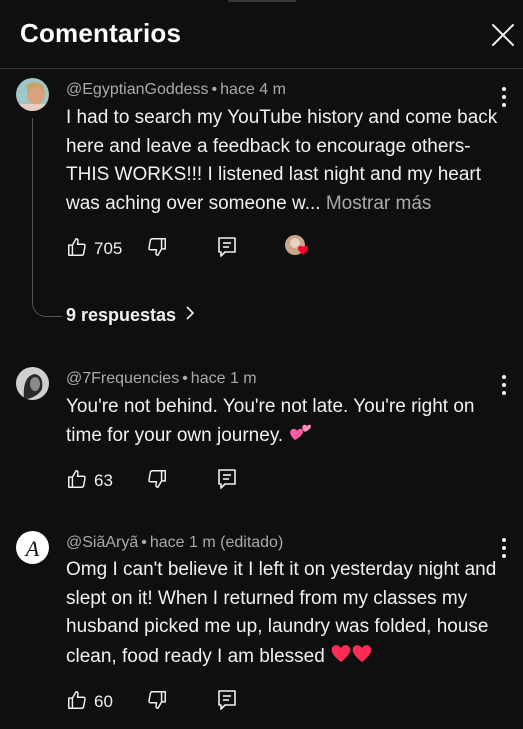  I want to click on show-more-link: Mostrar más, so click(379, 203).